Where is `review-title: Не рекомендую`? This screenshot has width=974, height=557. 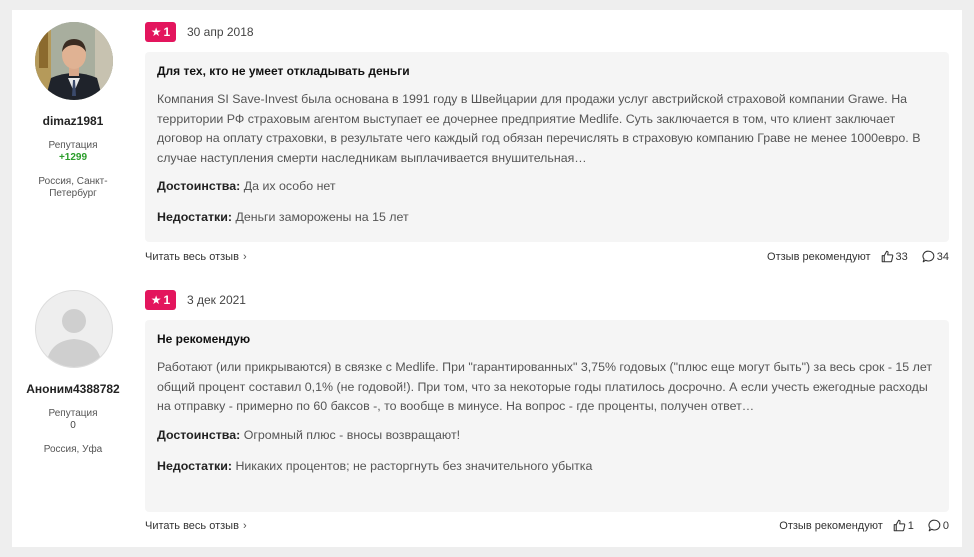 review-title: Не рекомендую is located at coordinates (547, 339).